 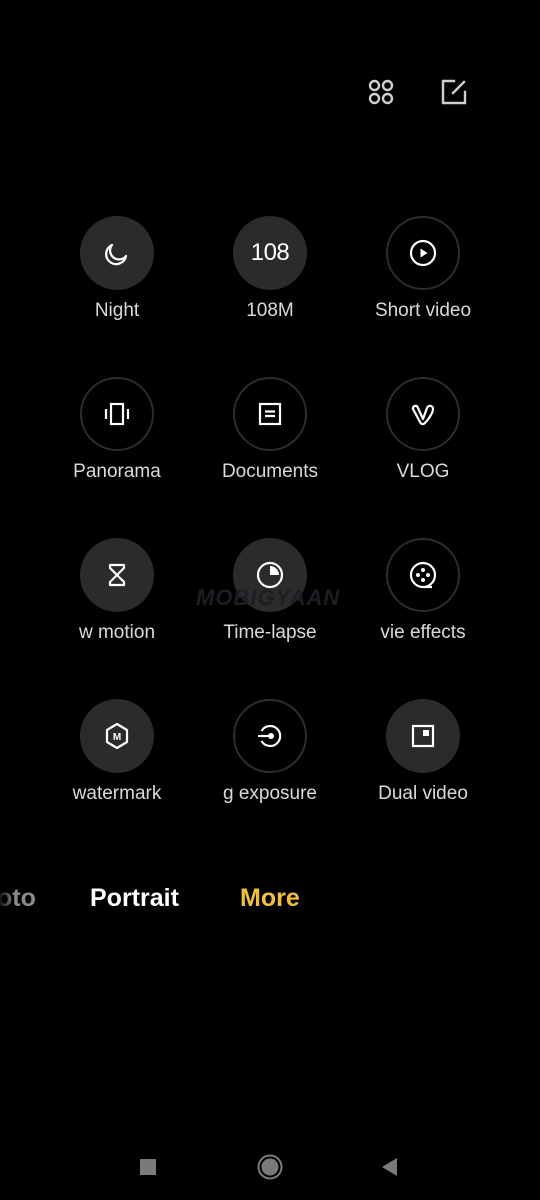 I want to click on mode-dual-video-circle, so click(x=423, y=736).